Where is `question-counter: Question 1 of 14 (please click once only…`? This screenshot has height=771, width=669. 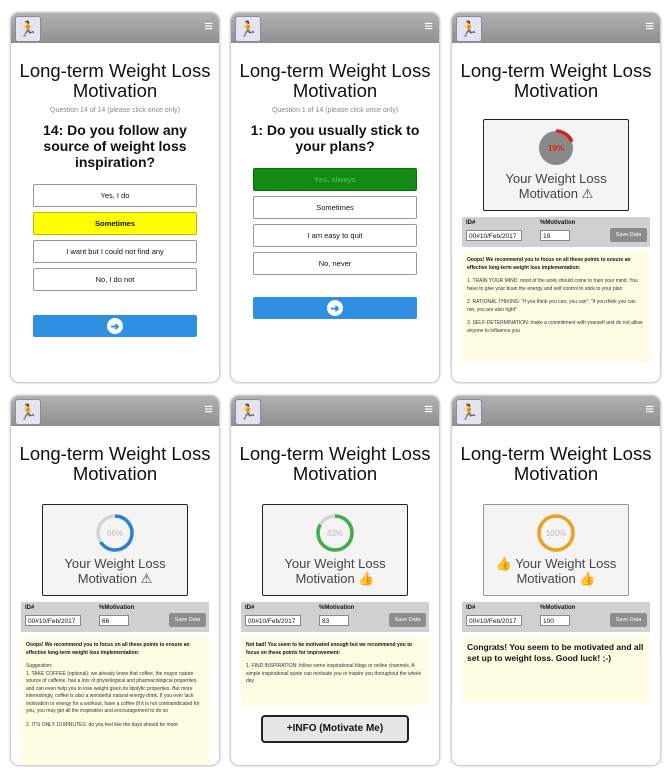
question-counter: Question 1 of 14 (please click once only… is located at coordinates (335, 110).